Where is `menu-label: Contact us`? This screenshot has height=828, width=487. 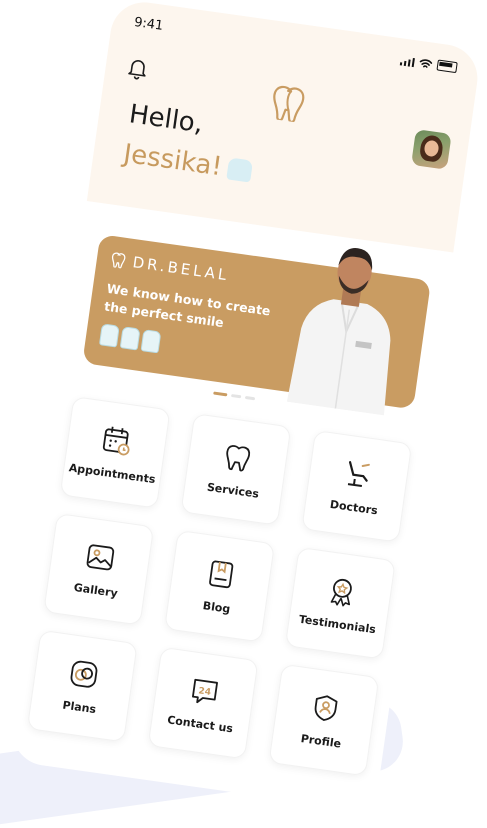 menu-label: Contact us is located at coordinates (200, 723).